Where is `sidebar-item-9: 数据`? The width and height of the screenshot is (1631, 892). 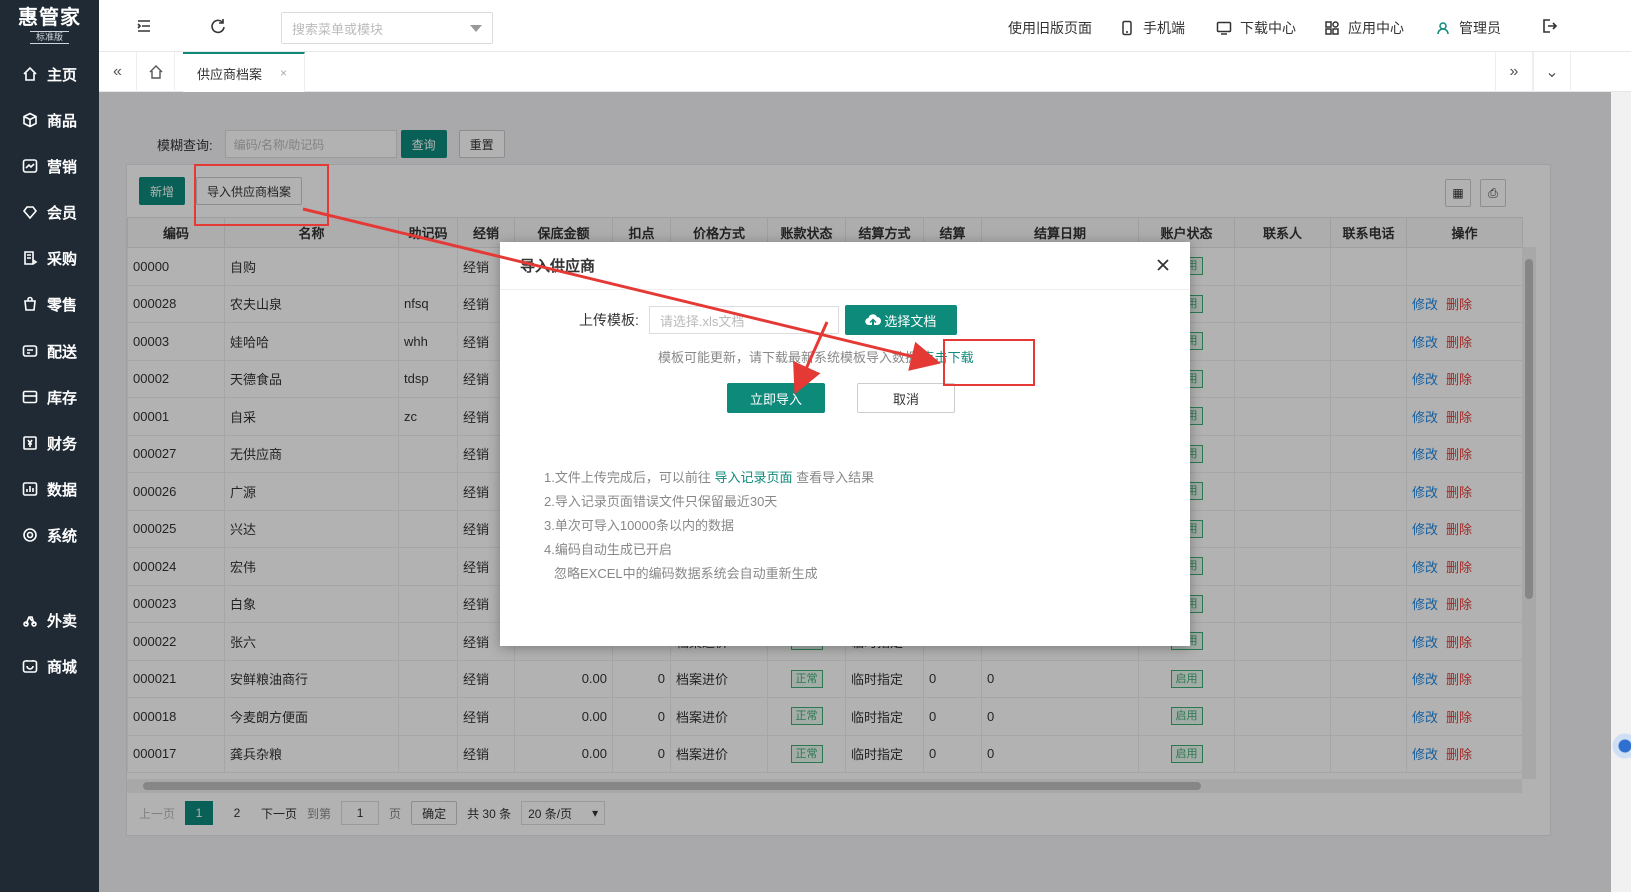 sidebar-item-9: 数据 is located at coordinates (49, 489).